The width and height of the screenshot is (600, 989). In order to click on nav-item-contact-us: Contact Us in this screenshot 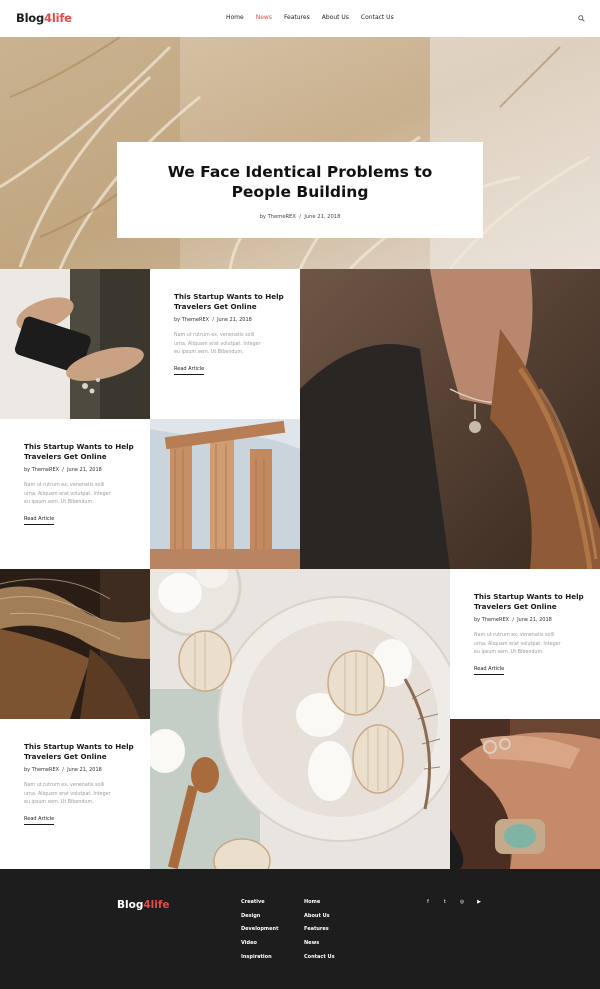, I will do `click(377, 17)`.